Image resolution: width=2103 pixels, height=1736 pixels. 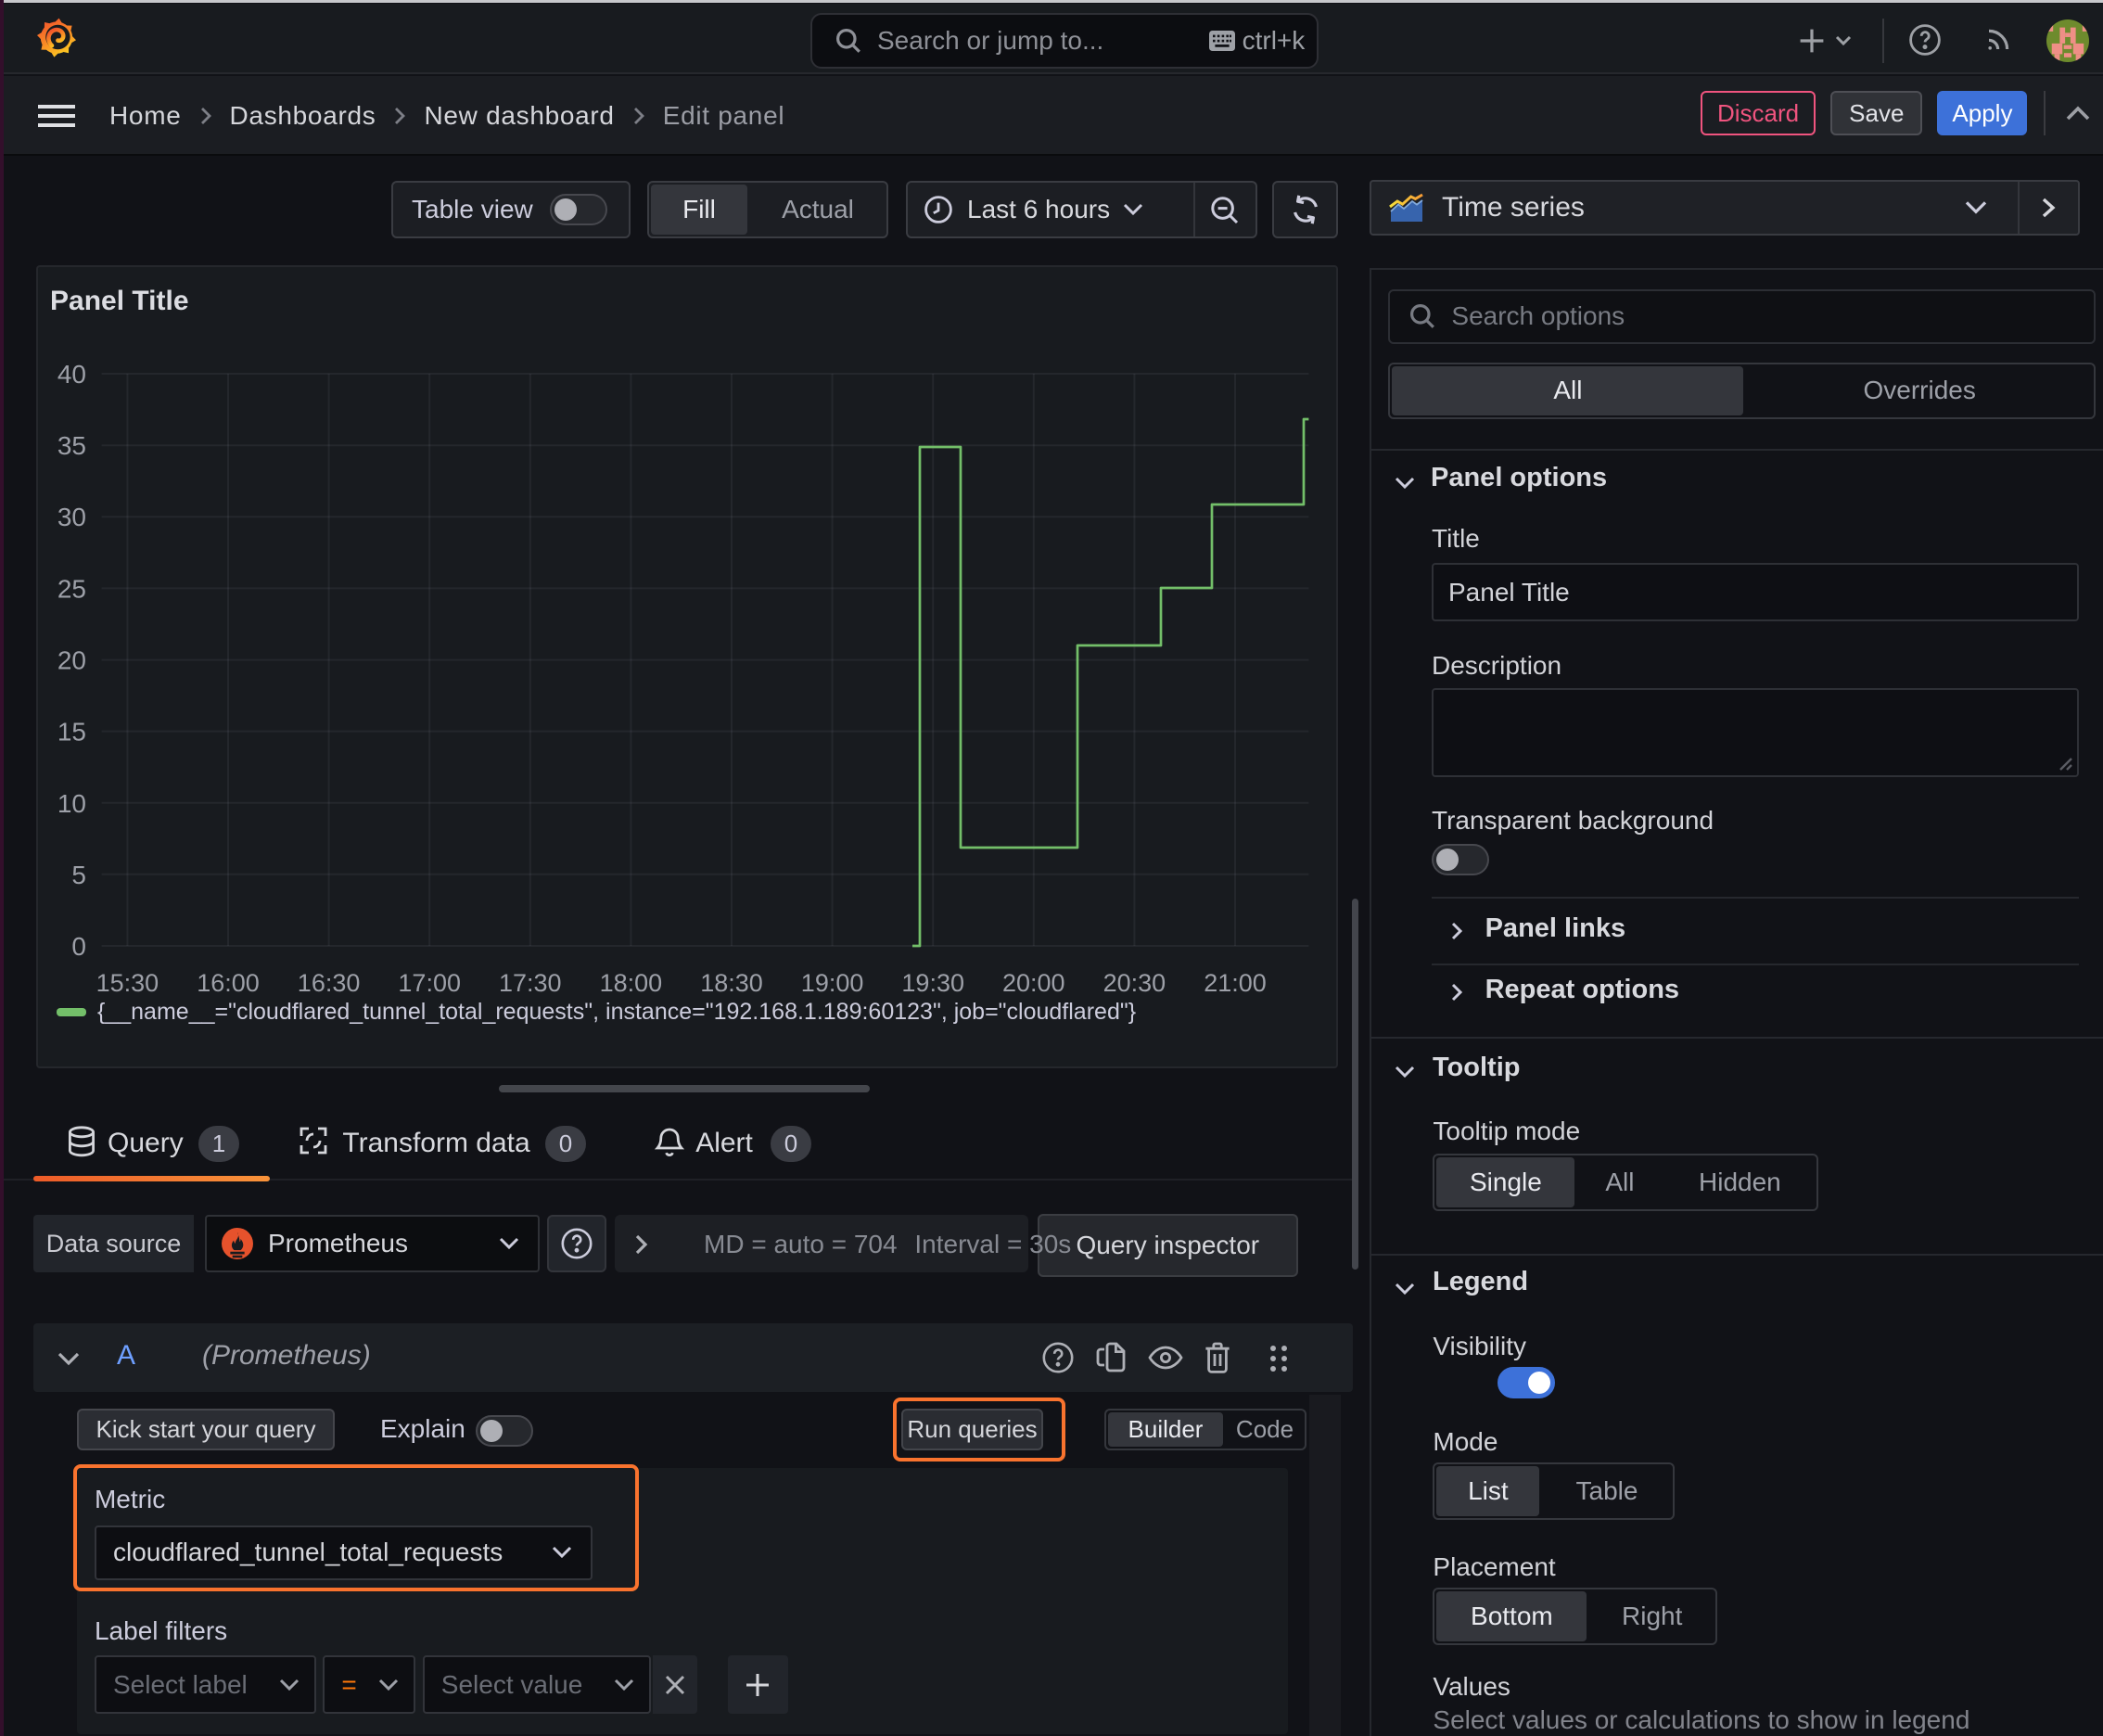 What do you see at coordinates (78, 875) in the screenshot?
I see `svg-text: 5` at bounding box center [78, 875].